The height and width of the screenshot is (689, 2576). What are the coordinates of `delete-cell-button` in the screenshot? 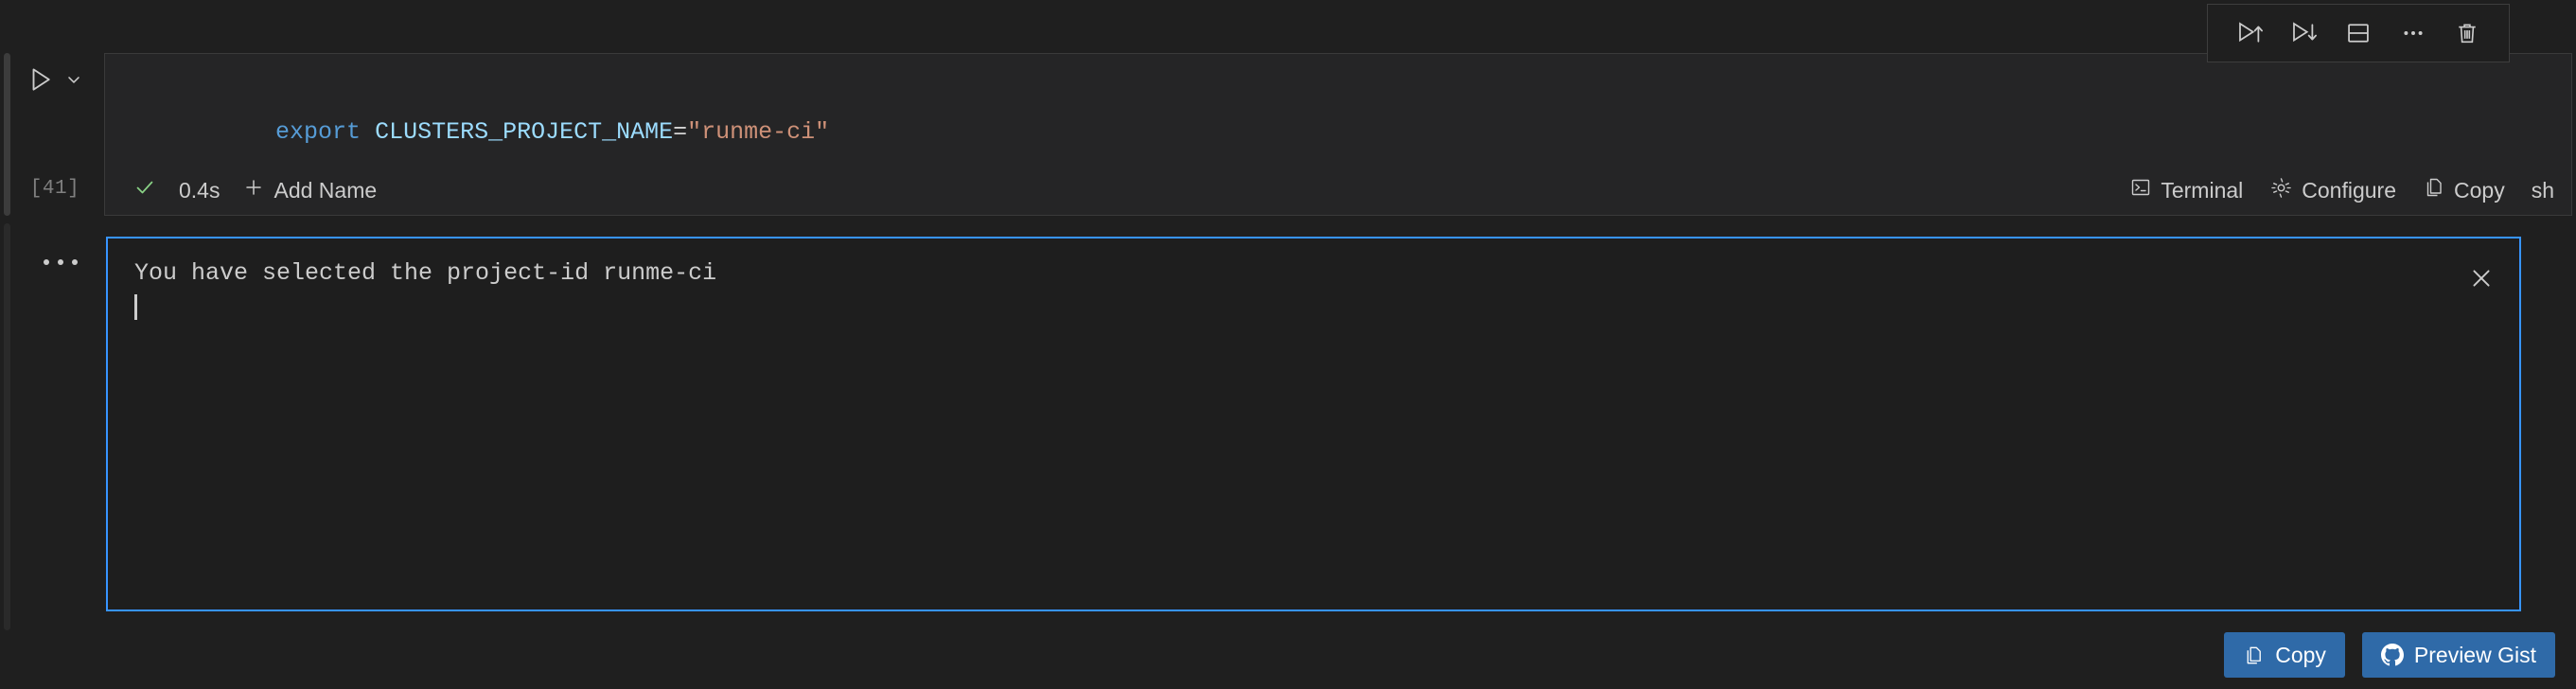 It's located at (2467, 33).